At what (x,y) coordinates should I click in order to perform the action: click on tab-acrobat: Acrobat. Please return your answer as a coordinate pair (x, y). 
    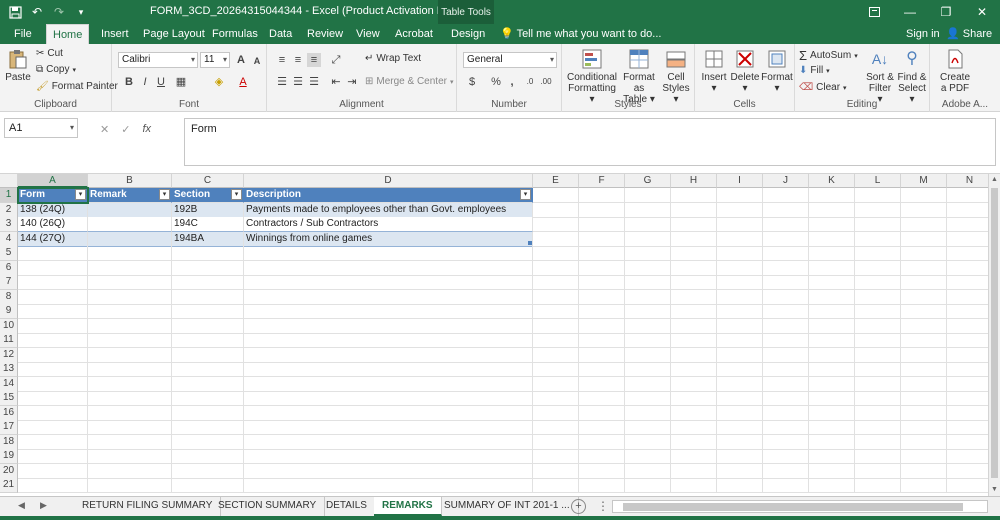
    Looking at the image, I should click on (414, 34).